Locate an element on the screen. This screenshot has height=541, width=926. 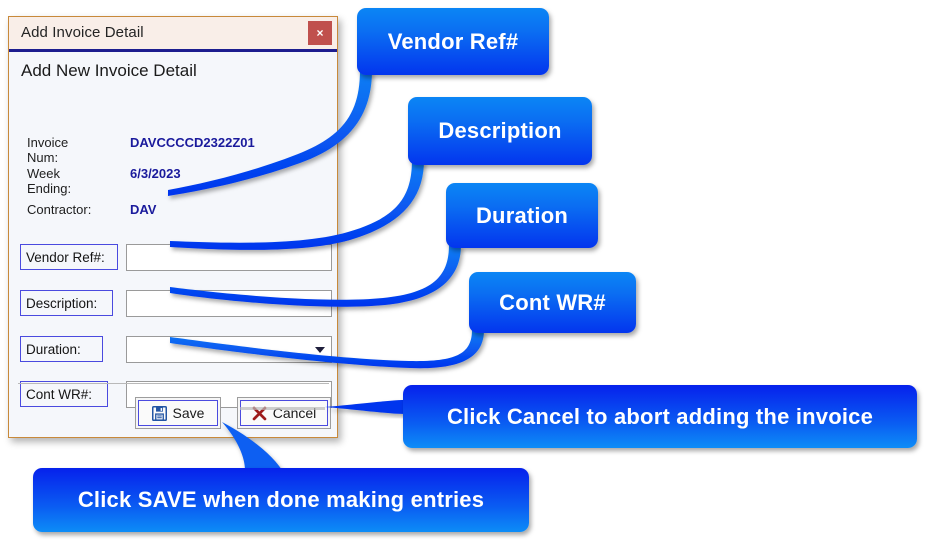
chevron-down-icon is located at coordinates (320, 350).